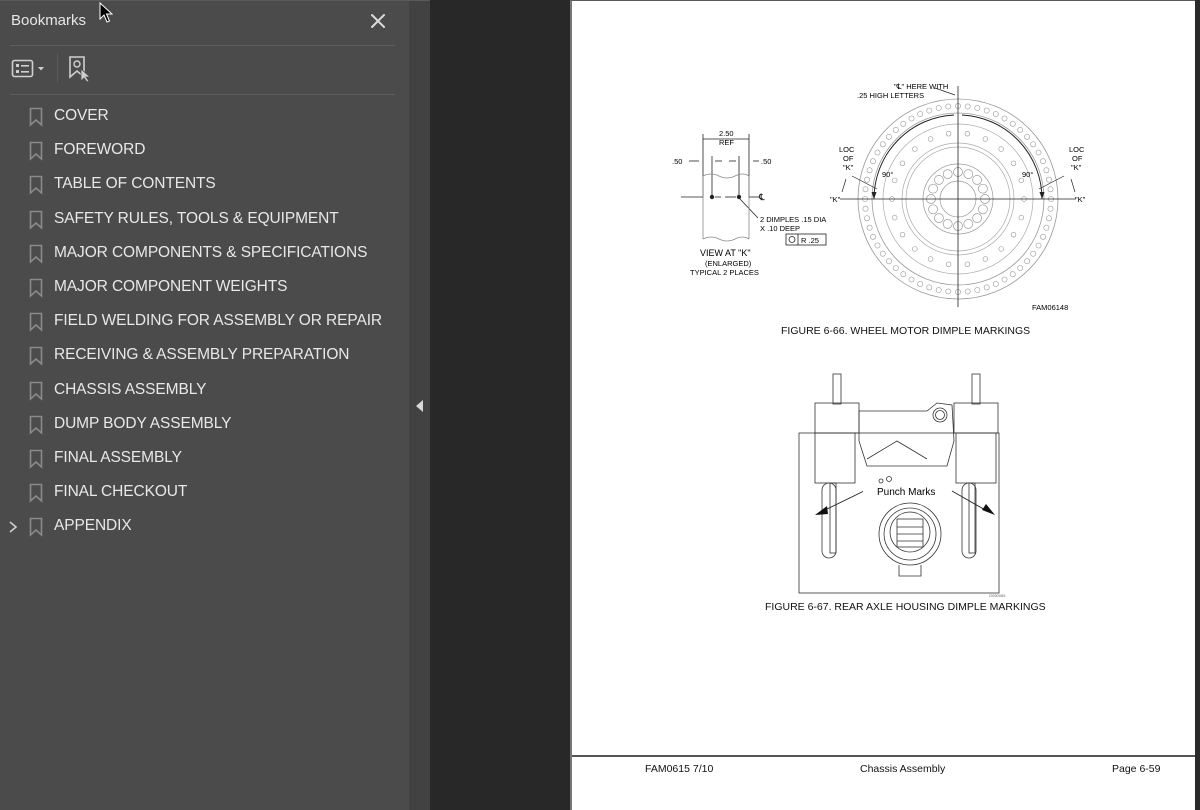  Describe the element at coordinates (218, 321) in the screenshot. I see `bookmark-label: FIELD WELDING FOR ASSEMBLY OR REPAIR` at that location.